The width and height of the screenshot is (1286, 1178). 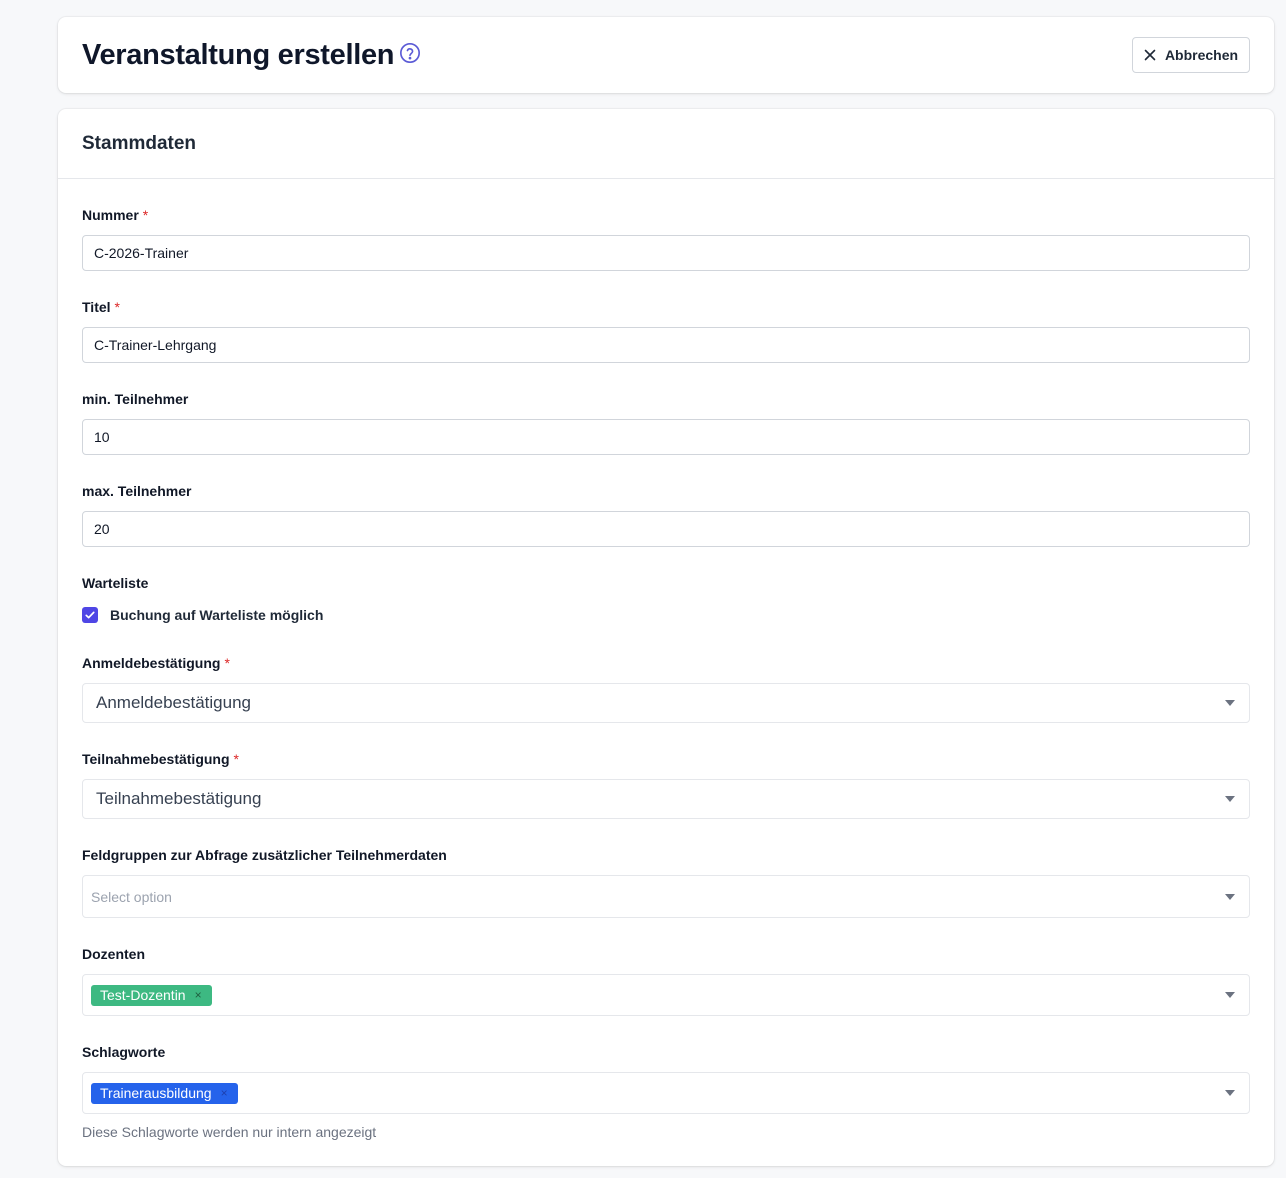 What do you see at coordinates (143, 995) in the screenshot?
I see `dozent-tag-label: Test-Dozentin` at bounding box center [143, 995].